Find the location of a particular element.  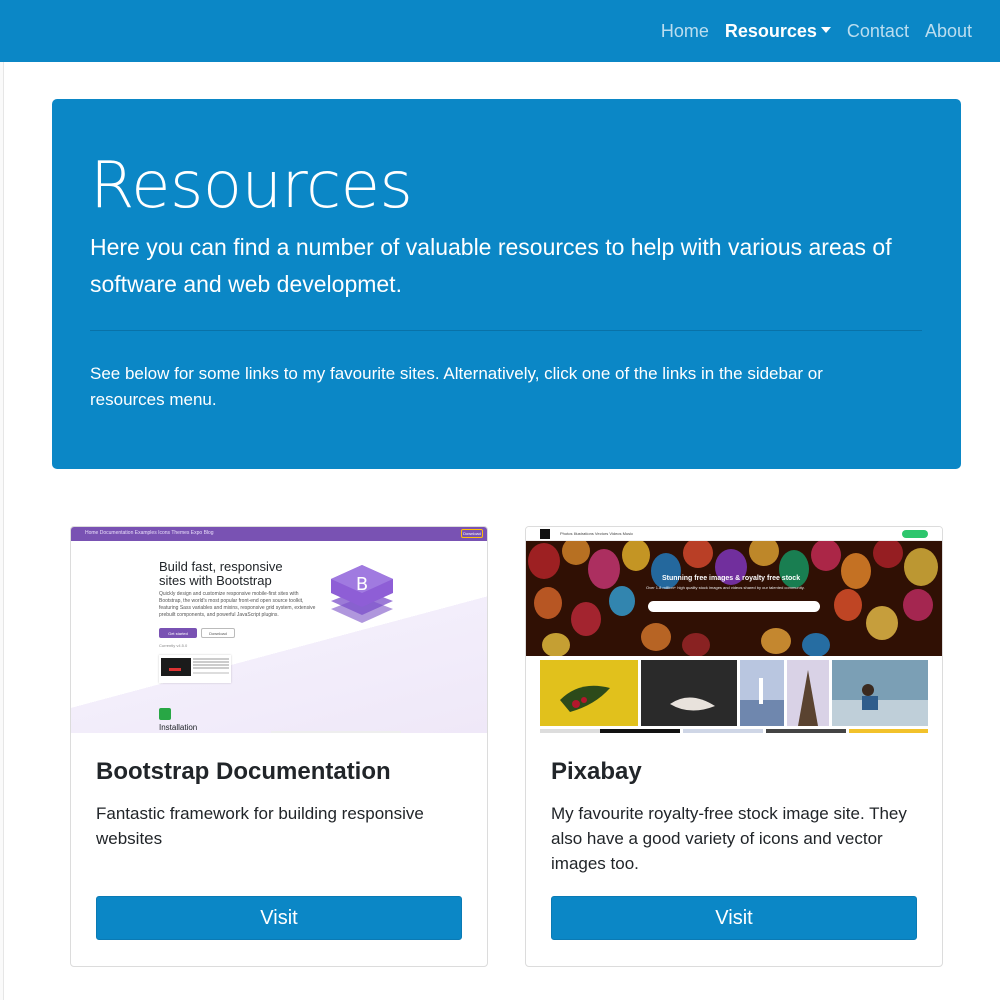

nav-link-about: About is located at coordinates (948, 31).